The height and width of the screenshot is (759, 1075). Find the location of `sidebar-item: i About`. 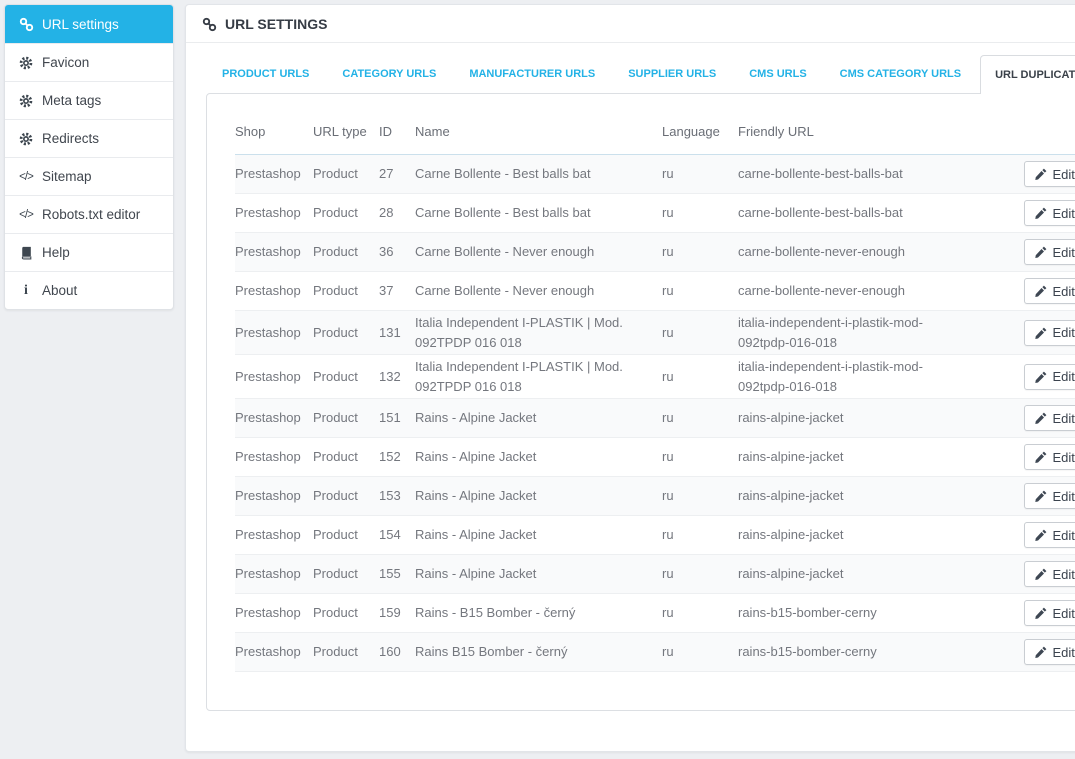

sidebar-item: i About is located at coordinates (89, 290).